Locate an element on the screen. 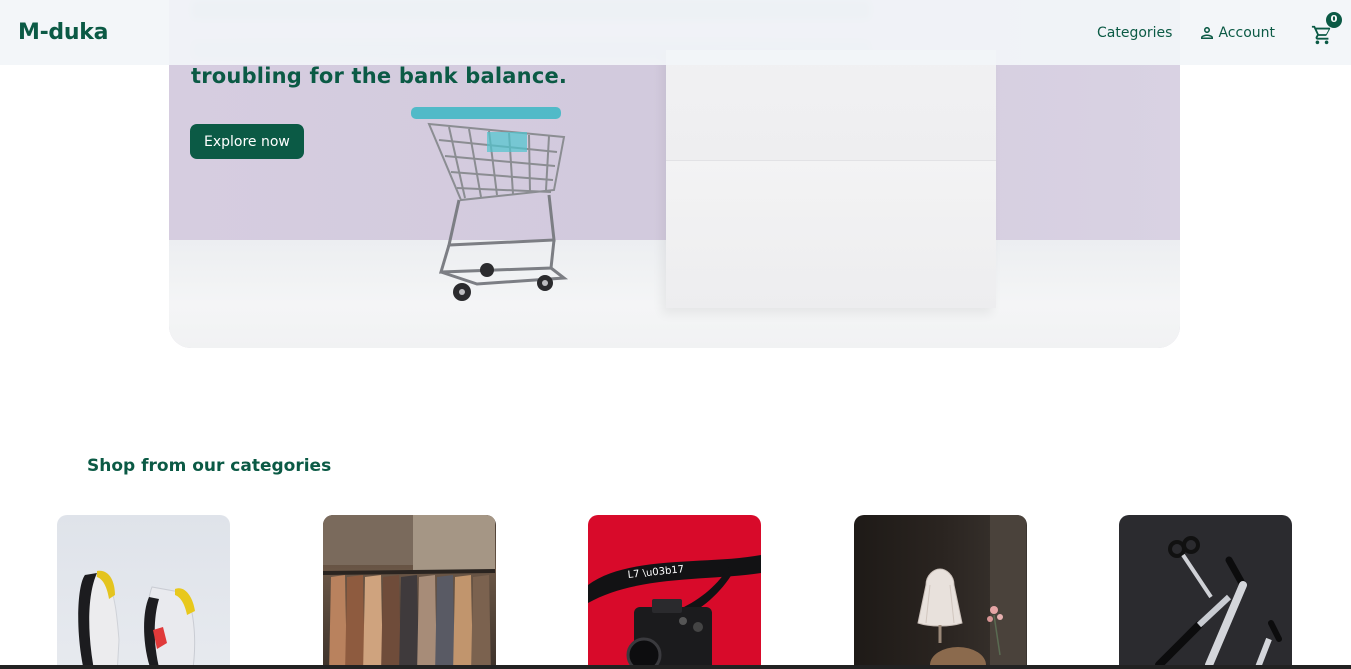  category-card-home is located at coordinates (940, 592).